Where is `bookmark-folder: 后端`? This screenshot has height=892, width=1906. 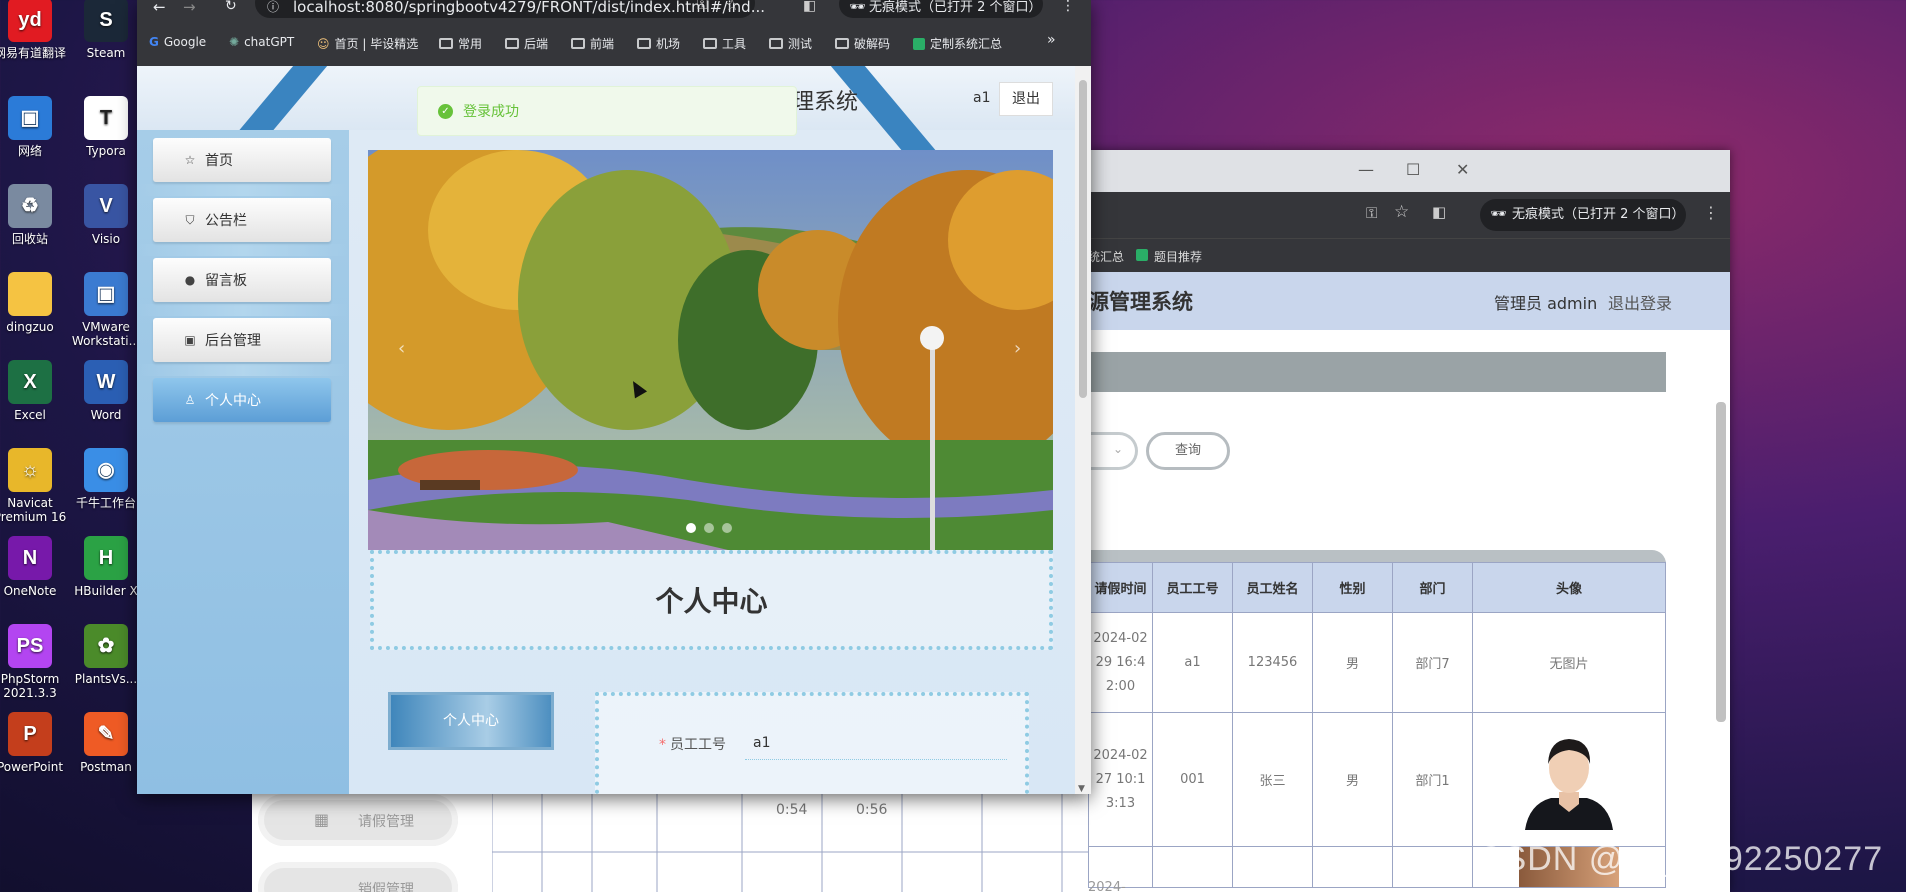 bookmark-folder: 后端 is located at coordinates (526, 43).